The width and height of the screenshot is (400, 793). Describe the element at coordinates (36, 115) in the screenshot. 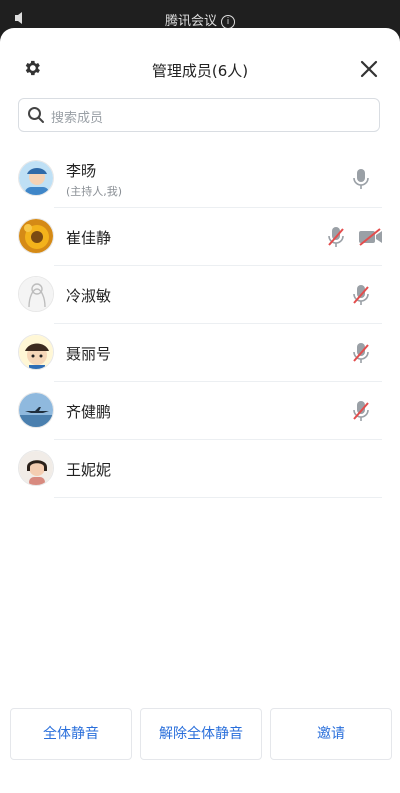

I see `search-icon` at that location.